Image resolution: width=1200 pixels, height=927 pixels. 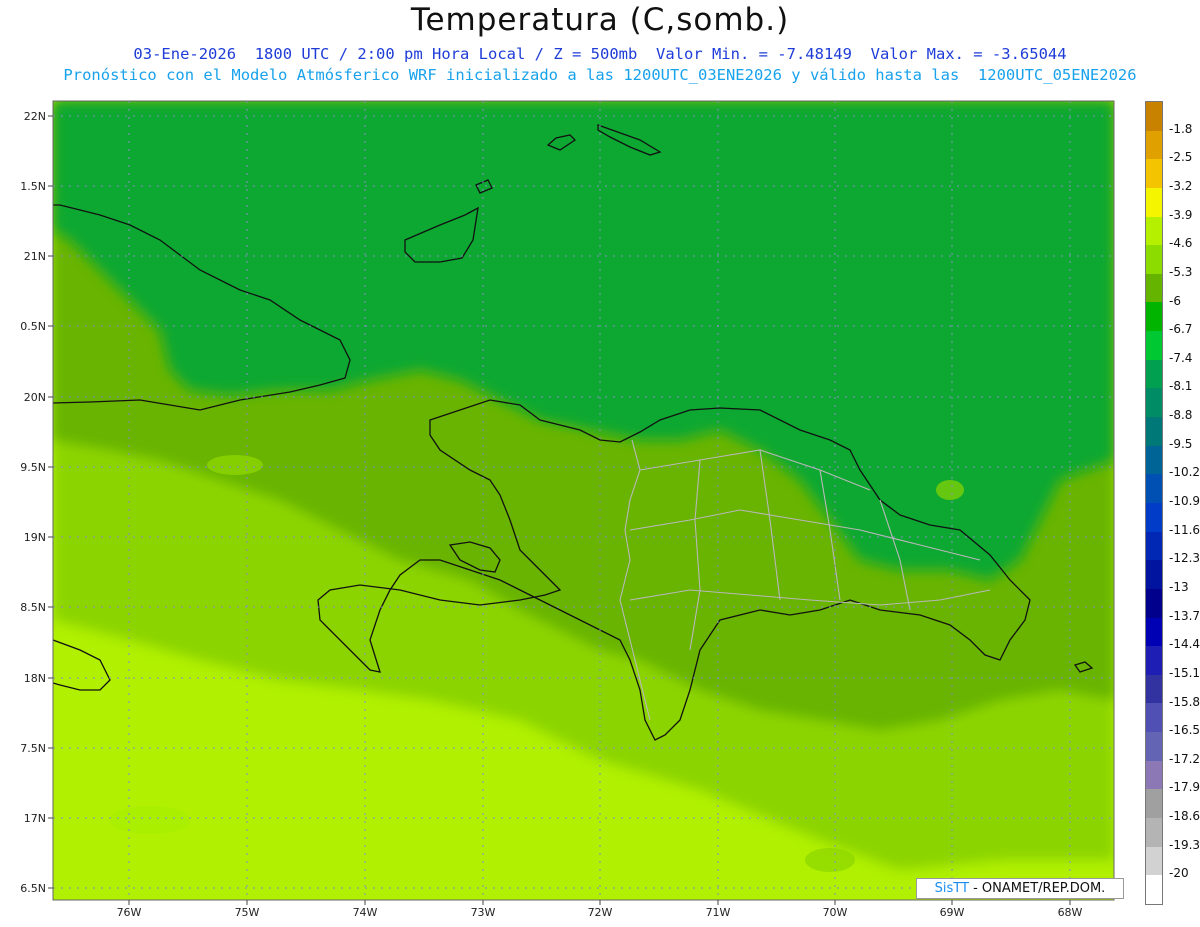 I want to click on lat-tick-label: 21N, so click(x=35, y=256).